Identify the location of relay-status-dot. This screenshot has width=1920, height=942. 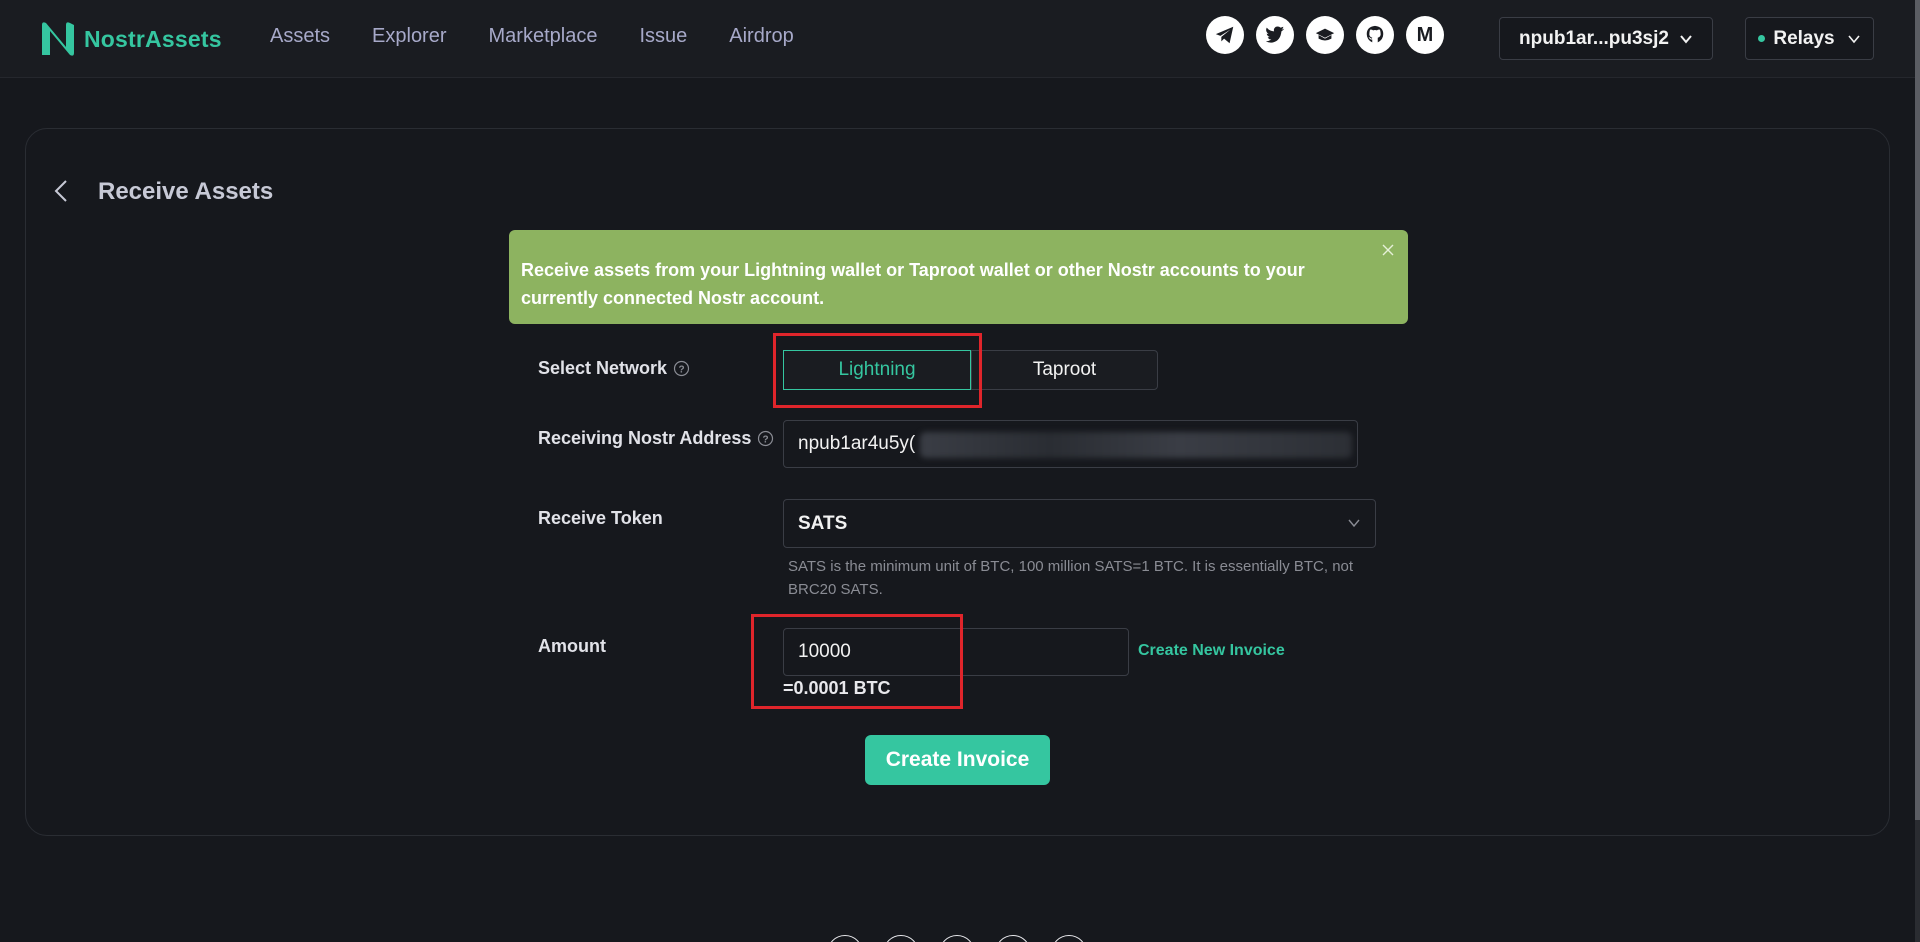
(1762, 38).